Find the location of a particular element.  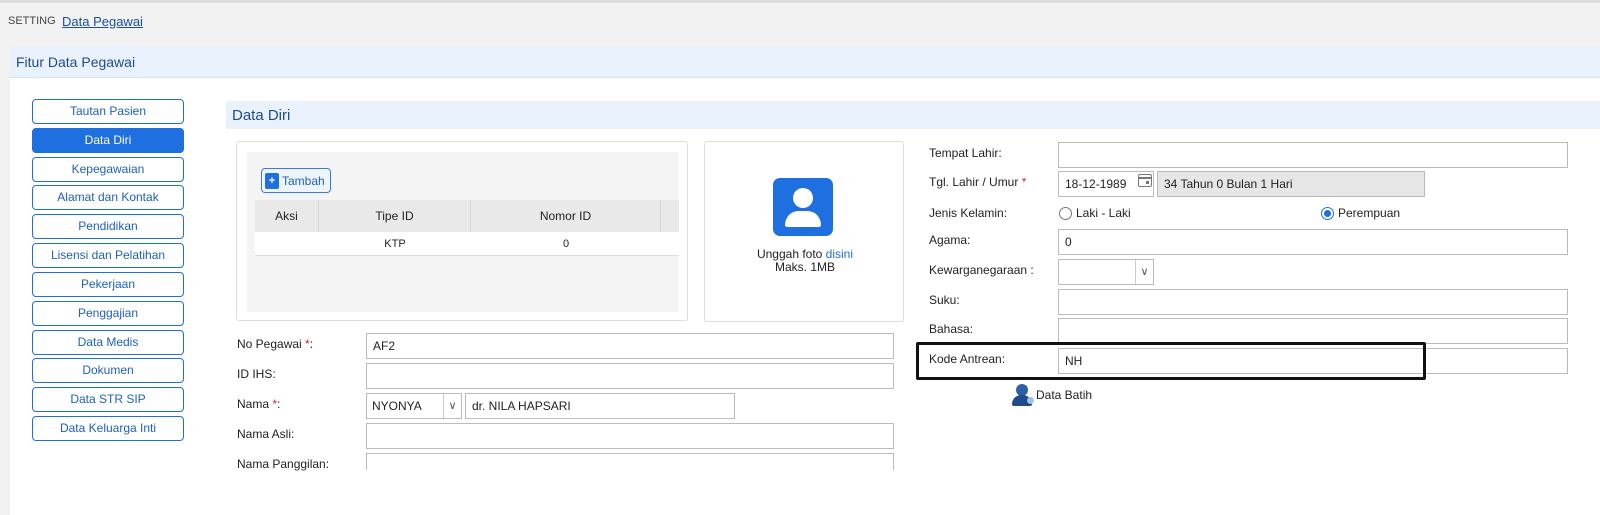

kewarganegaraan-label: Kewarganegaraan : is located at coordinates (981, 270).